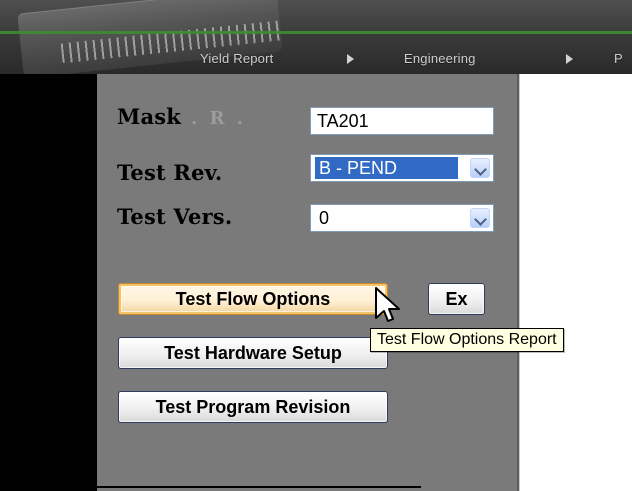 The width and height of the screenshot is (632, 491). What do you see at coordinates (316, 59) in the screenshot?
I see `top-navigation: Yield Report Engineering P` at bounding box center [316, 59].